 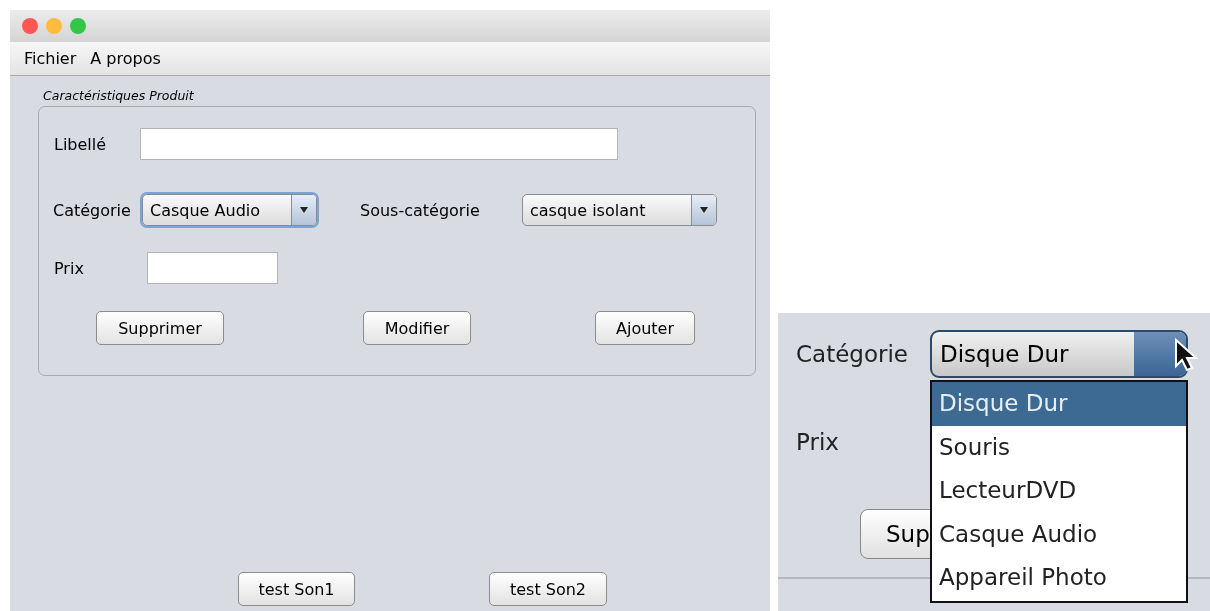 What do you see at coordinates (30, 26) in the screenshot?
I see `close-icon` at bounding box center [30, 26].